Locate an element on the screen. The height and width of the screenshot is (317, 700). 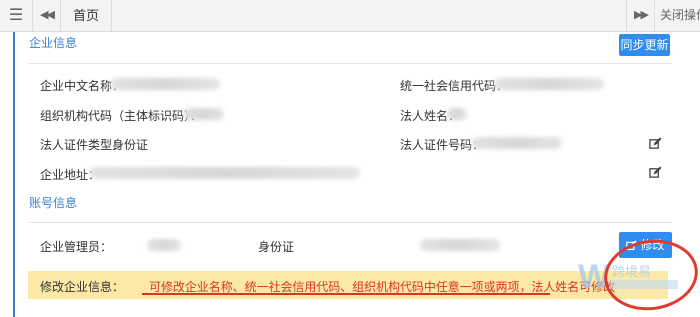
credit-code-label: 统一社会信用代码： is located at coordinates (454, 86).